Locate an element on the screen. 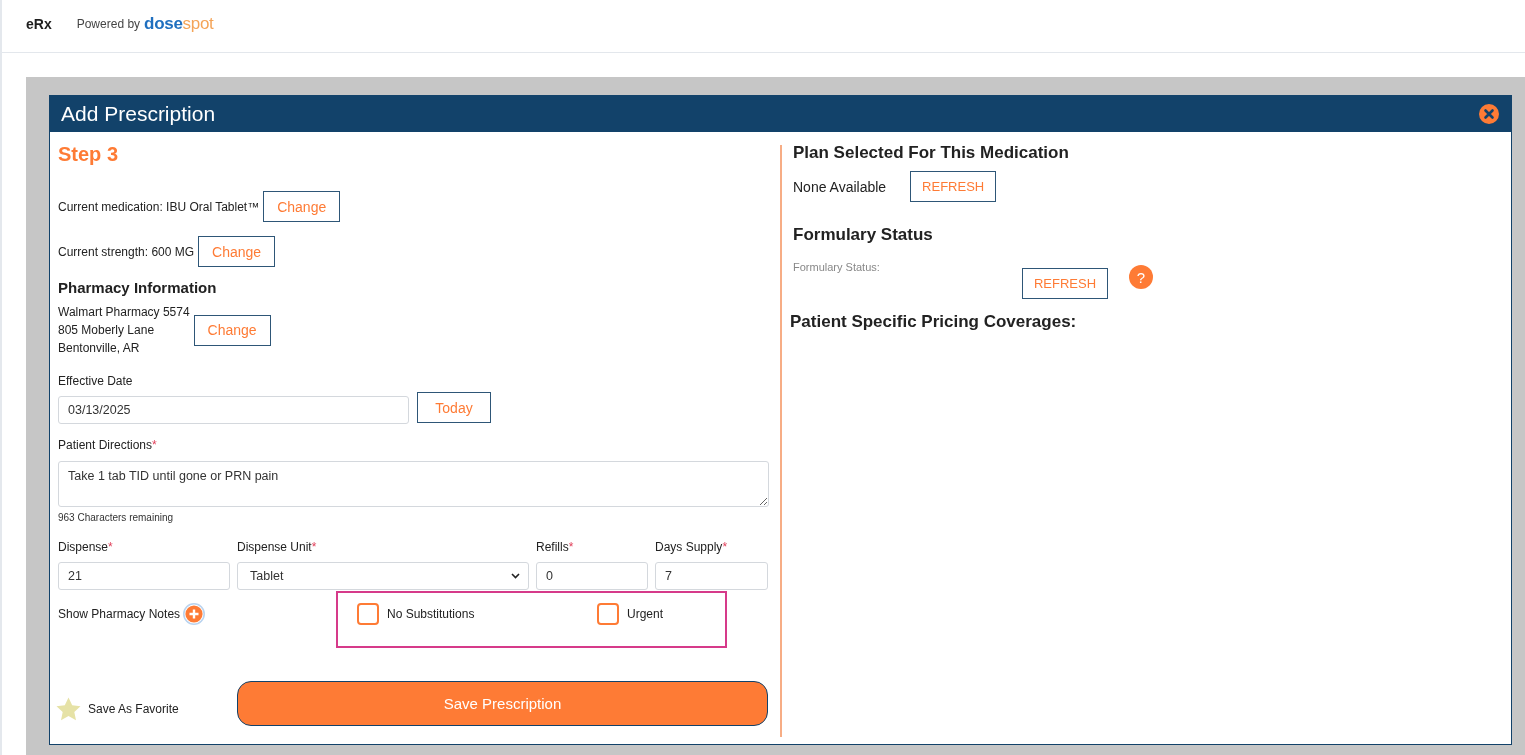 The image size is (1525, 755). pharmacy-address-line: Bentonville, AR is located at coordinates (99, 348).